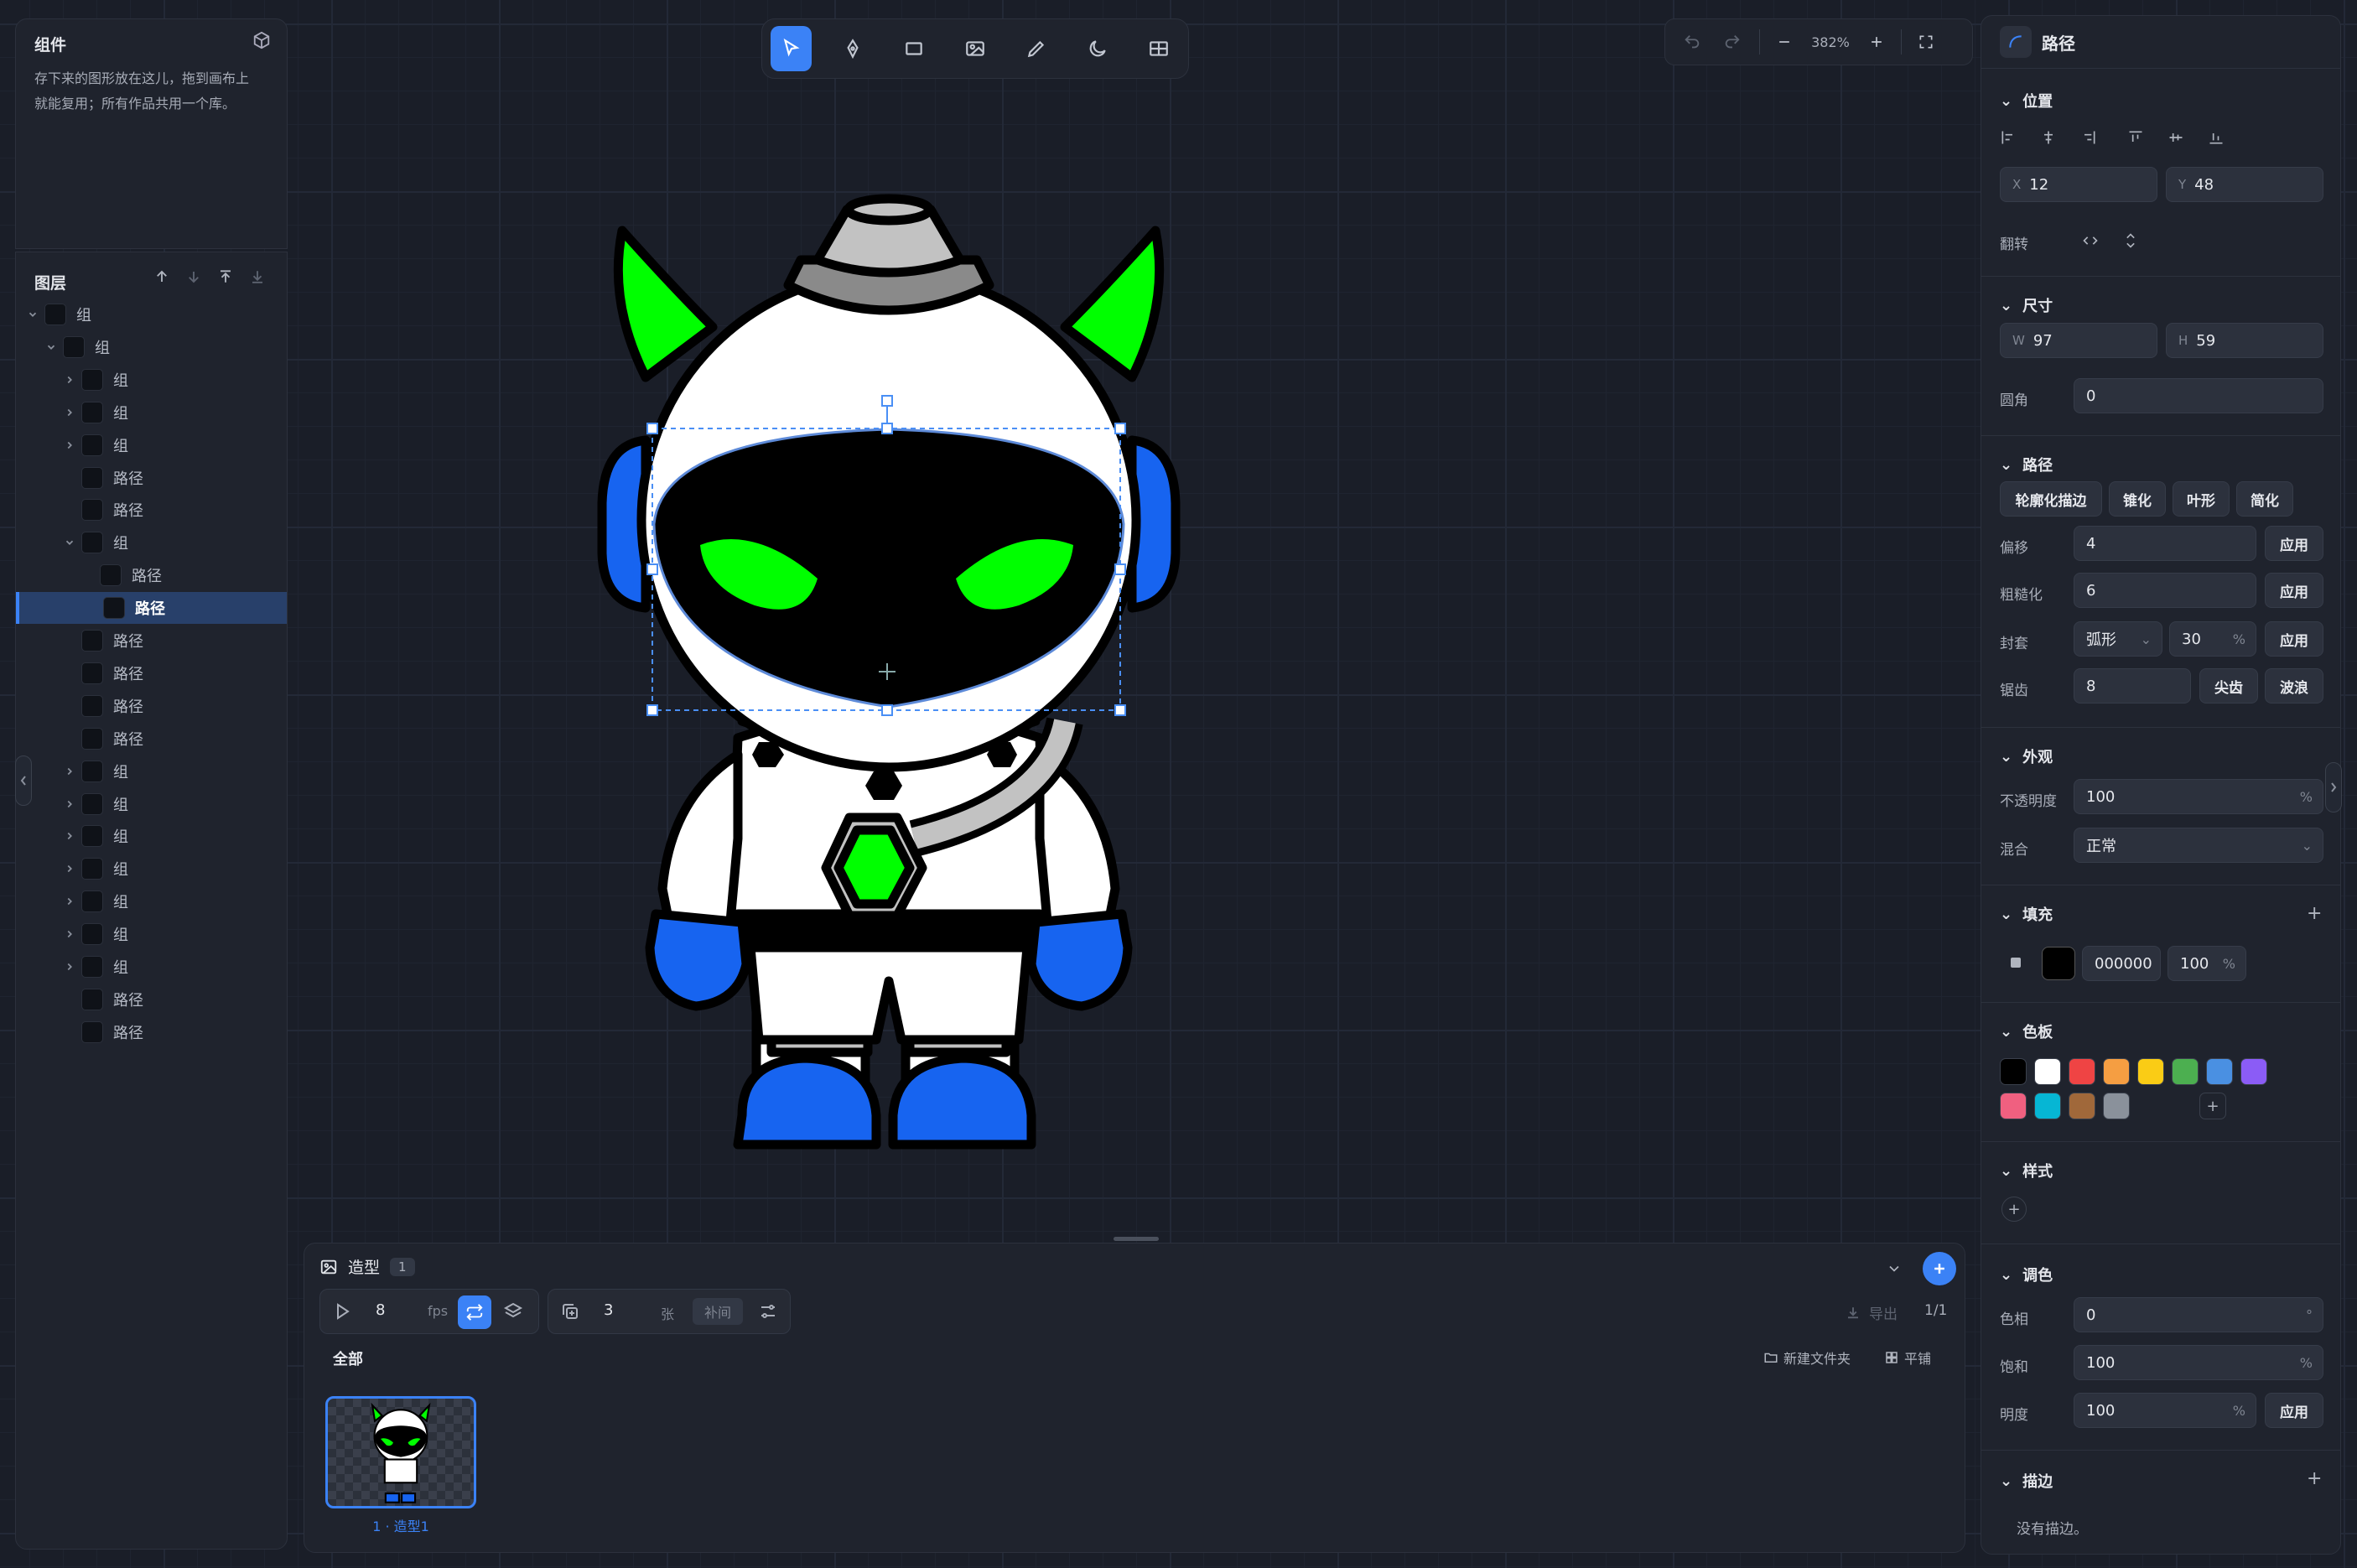 The image size is (2357, 1568). Describe the element at coordinates (2078, 340) in the screenshot. I see `w-field: W 97` at that location.